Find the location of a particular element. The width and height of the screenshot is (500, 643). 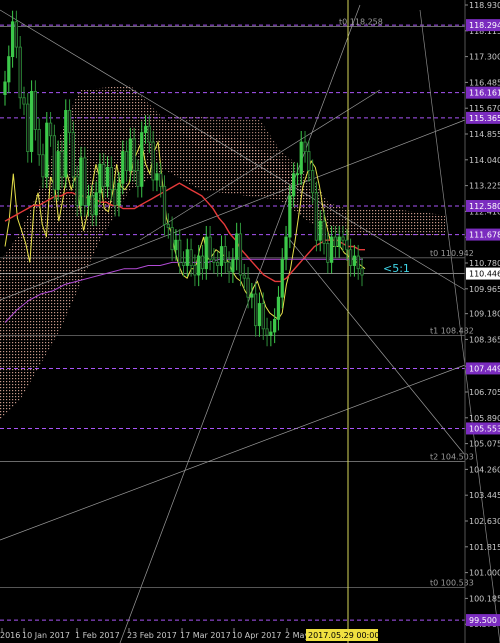

x-tick-label: 17 Mar 2017 is located at coordinates (205, 635).